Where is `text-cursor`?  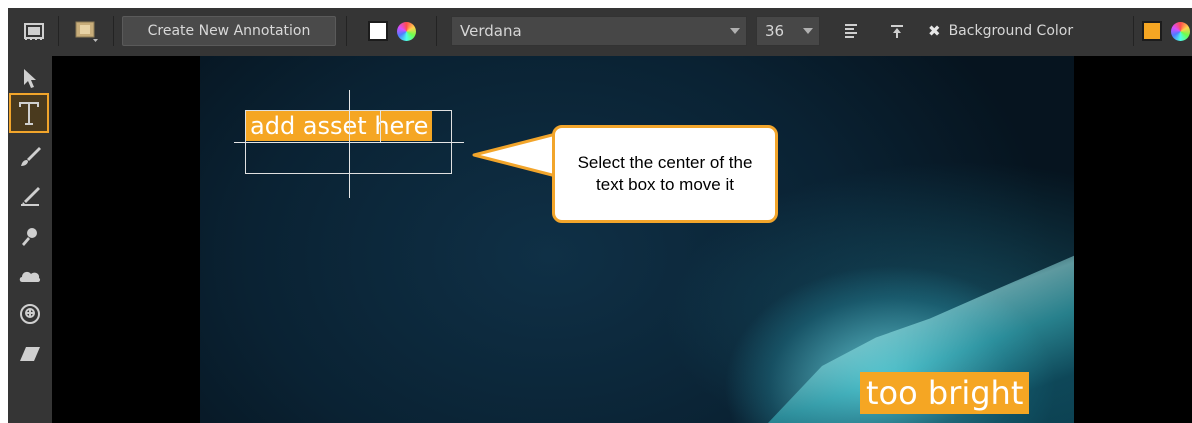 text-cursor is located at coordinates (380, 126).